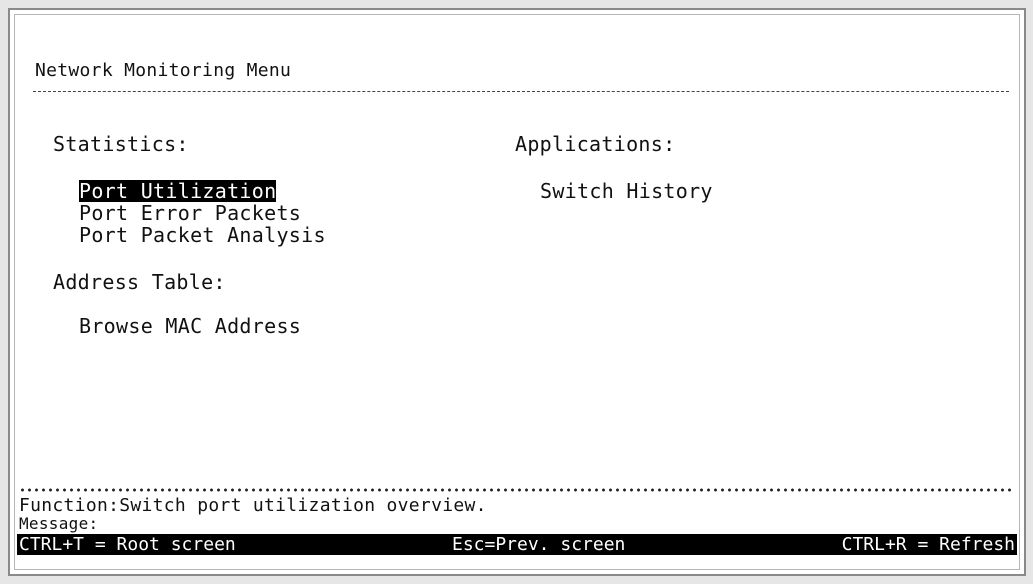 The image size is (1033, 584). I want to click on statistics-heading: Statistics:, so click(121, 144).